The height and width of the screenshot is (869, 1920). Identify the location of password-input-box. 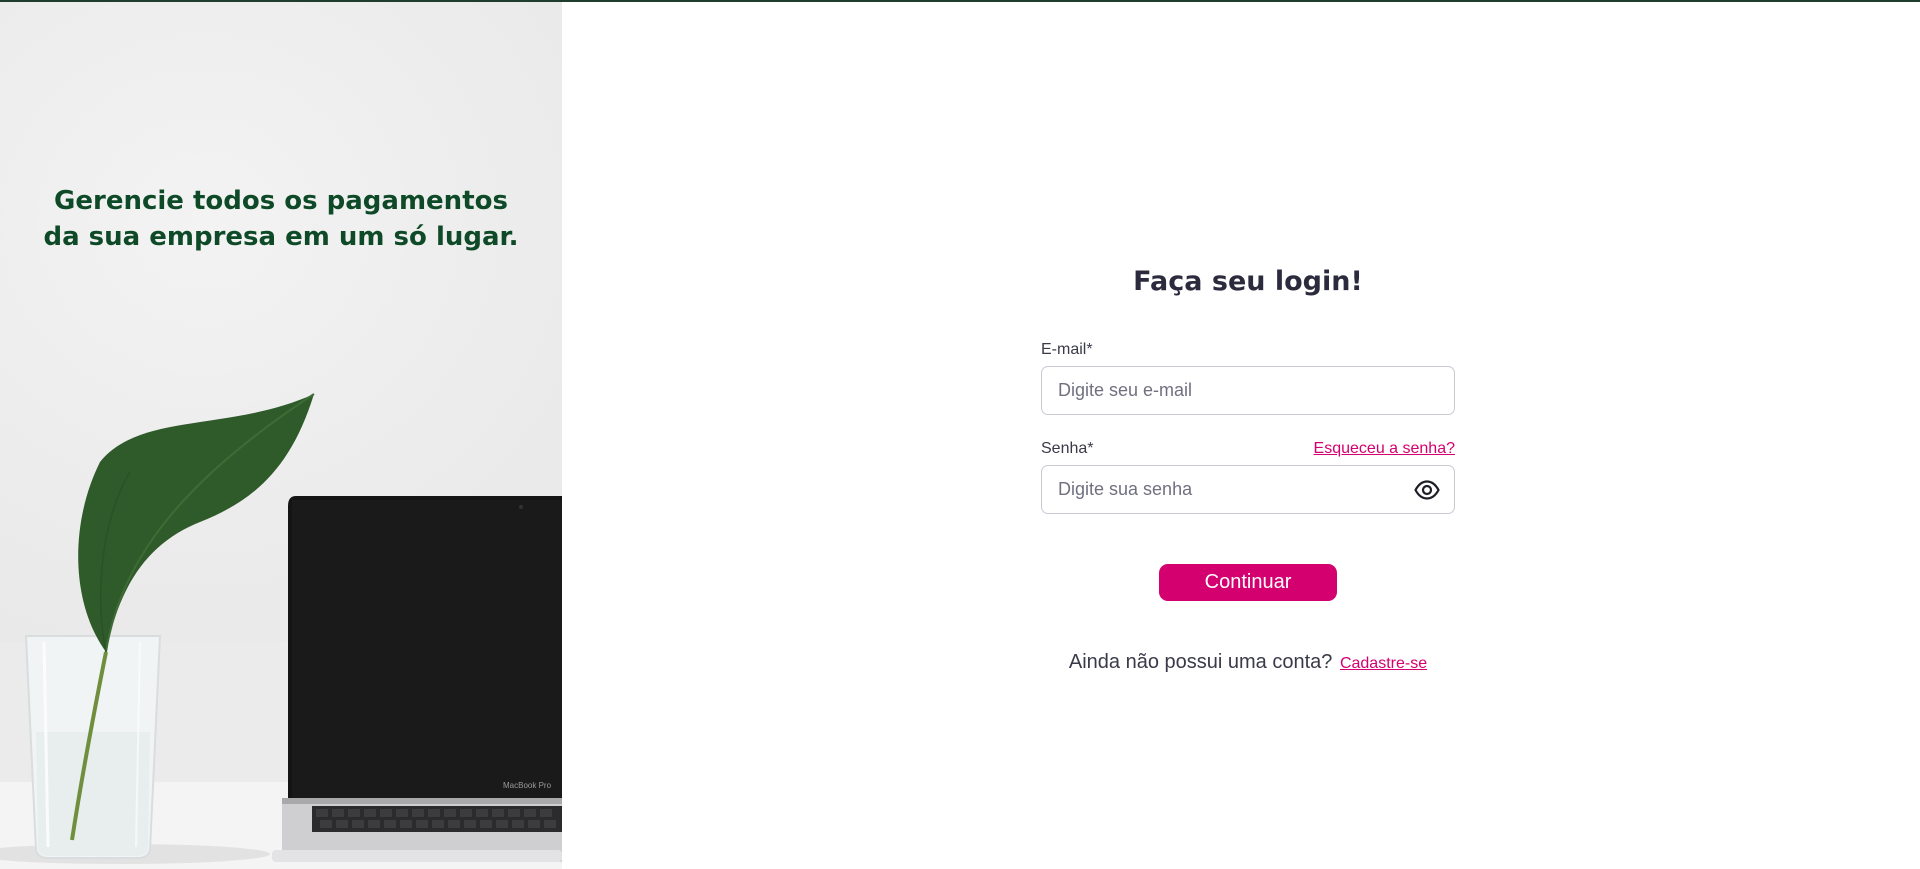
(1248, 489).